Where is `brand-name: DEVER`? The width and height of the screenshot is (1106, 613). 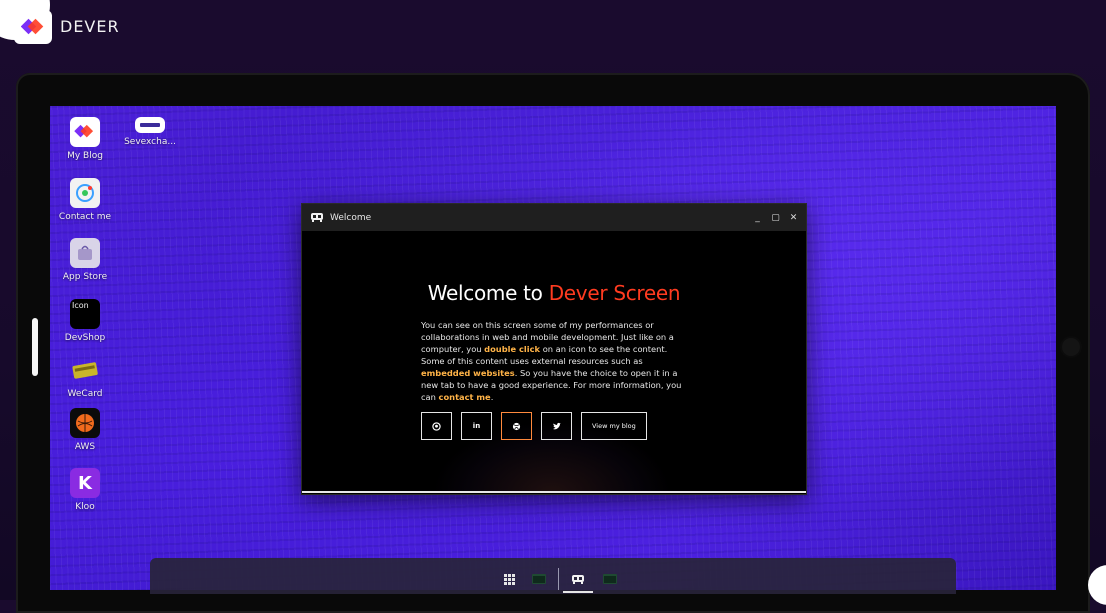
brand-name: DEVER is located at coordinates (90, 26).